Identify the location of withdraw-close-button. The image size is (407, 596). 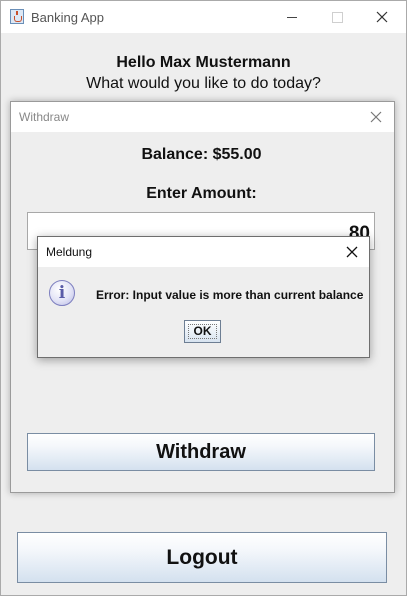
(376, 117).